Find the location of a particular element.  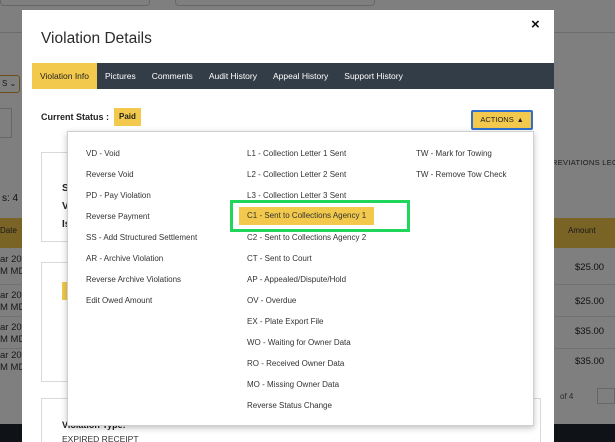

menu-item-received-owner-data: RO - Received Owner Data is located at coordinates (295, 364).